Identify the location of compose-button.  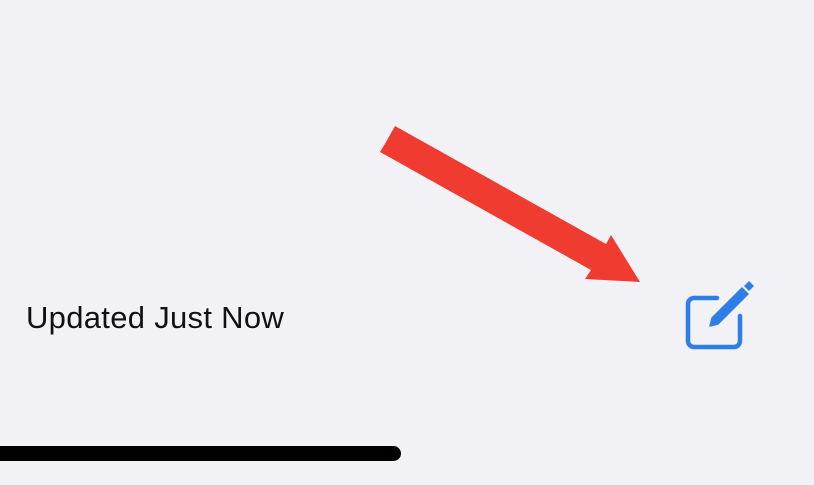
(718, 318).